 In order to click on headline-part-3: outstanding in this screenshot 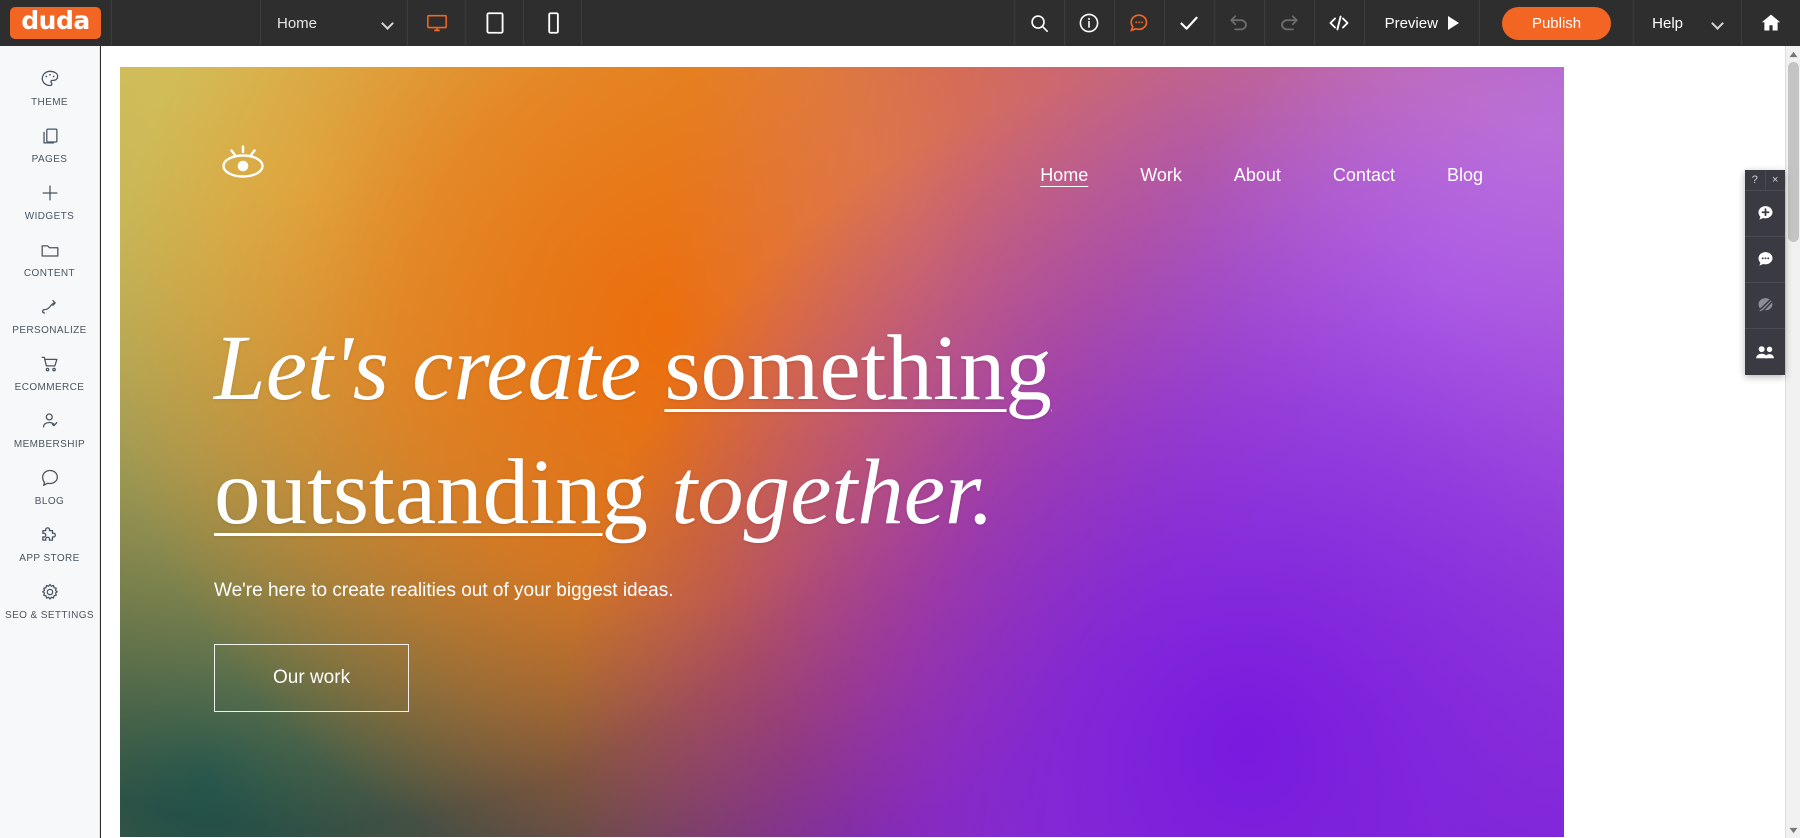, I will do `click(431, 492)`.